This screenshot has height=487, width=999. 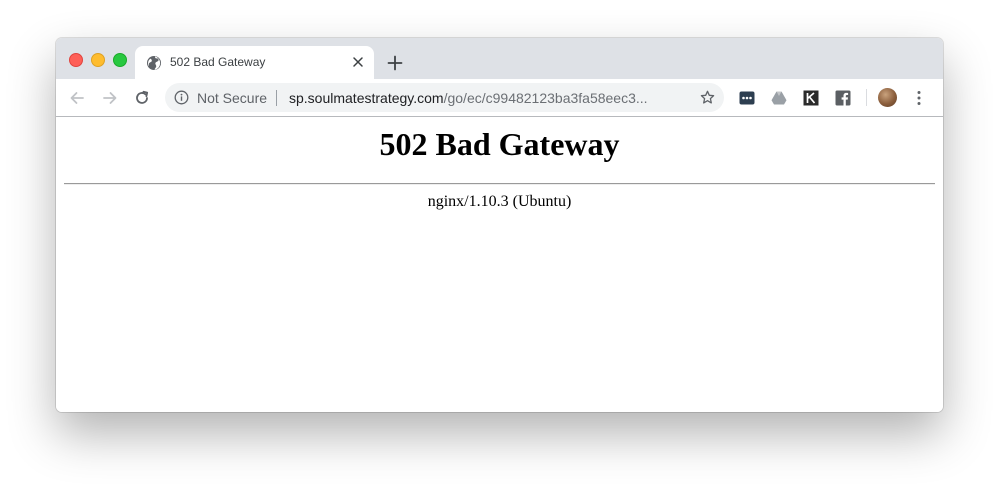 What do you see at coordinates (499, 201) in the screenshot?
I see `server-signature: nginx/1.10.3 (Ubuntu)` at bounding box center [499, 201].